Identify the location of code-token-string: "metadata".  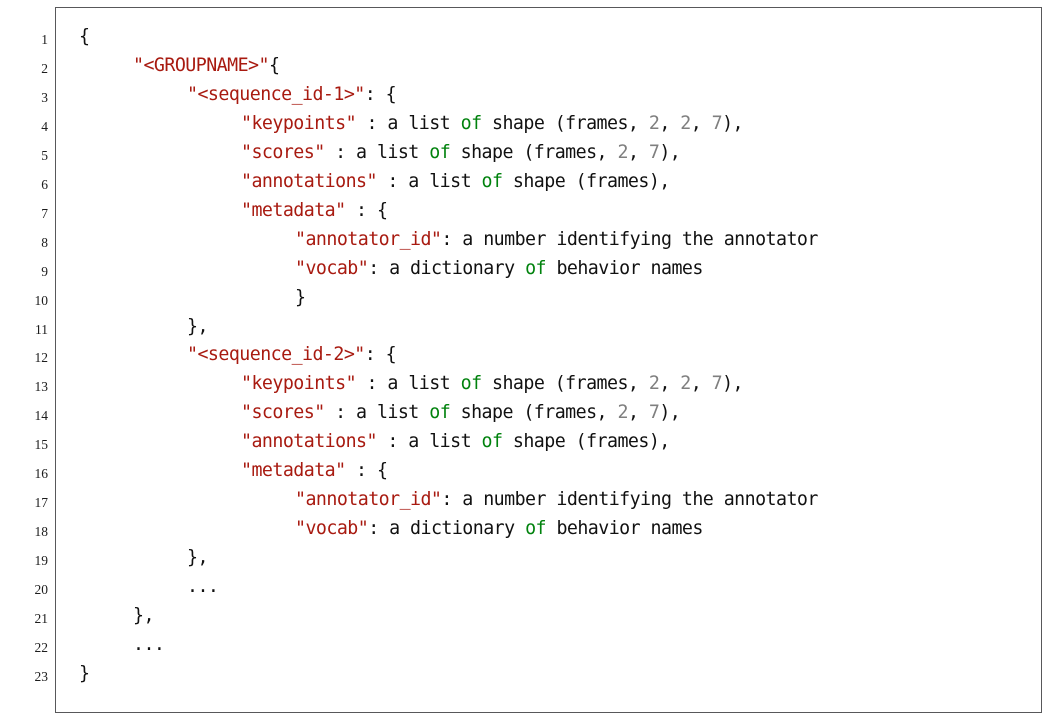
(293, 471).